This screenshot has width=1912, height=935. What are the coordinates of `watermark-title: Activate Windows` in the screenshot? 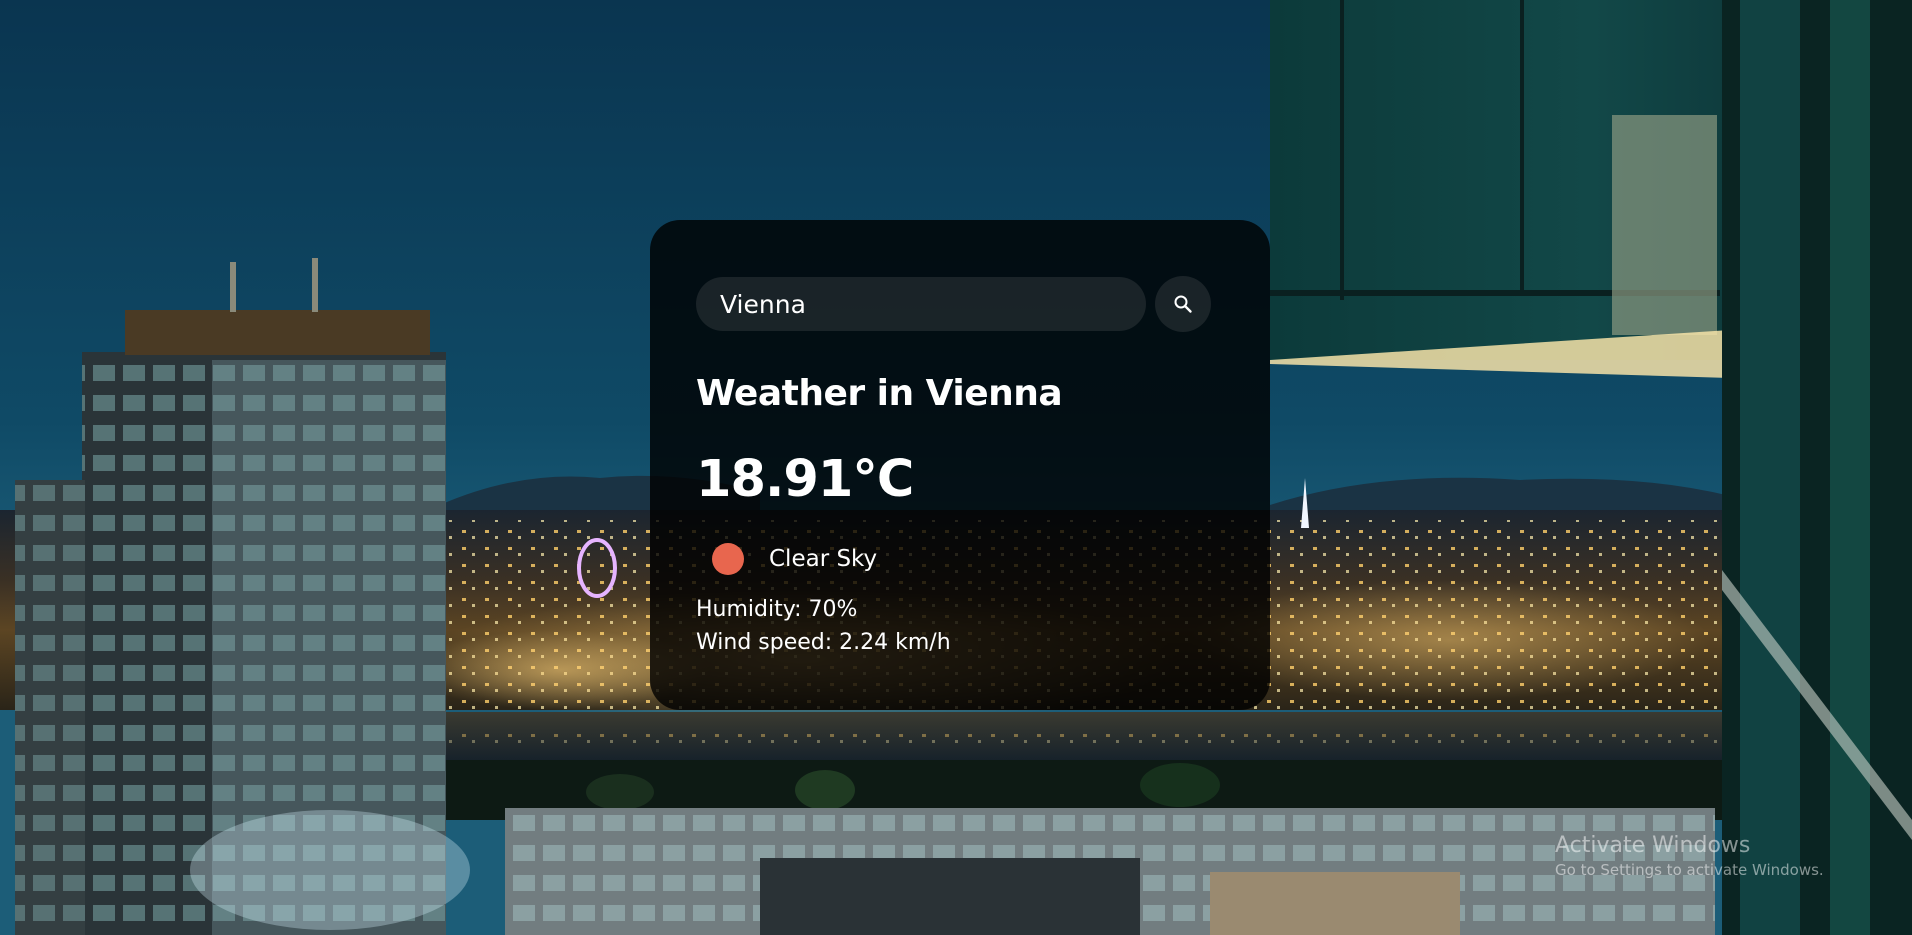 It's located at (1653, 845).